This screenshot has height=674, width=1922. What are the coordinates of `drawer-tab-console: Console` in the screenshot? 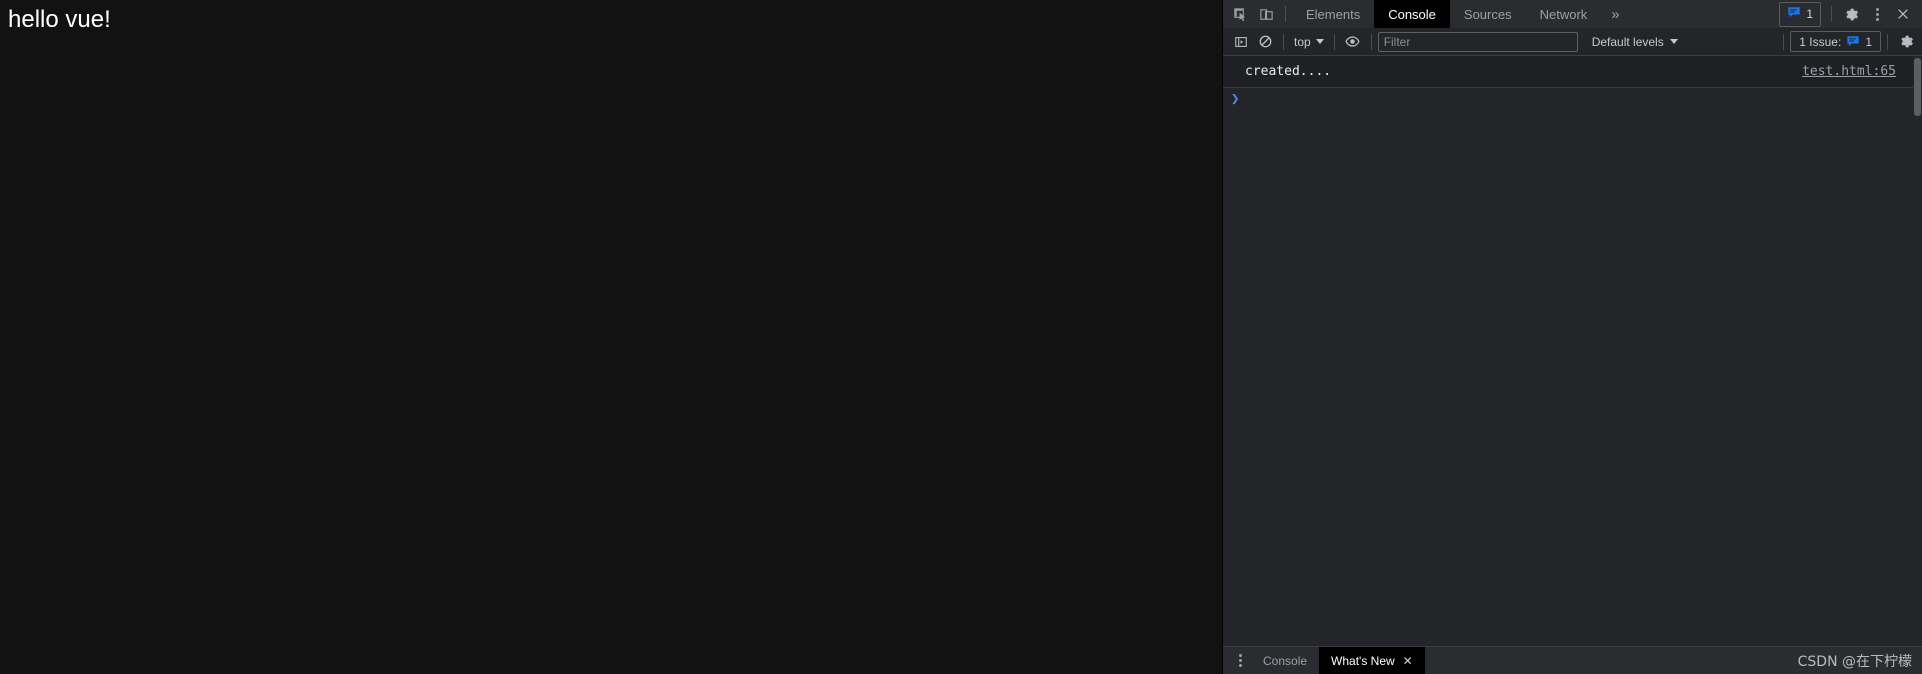 It's located at (1285, 660).